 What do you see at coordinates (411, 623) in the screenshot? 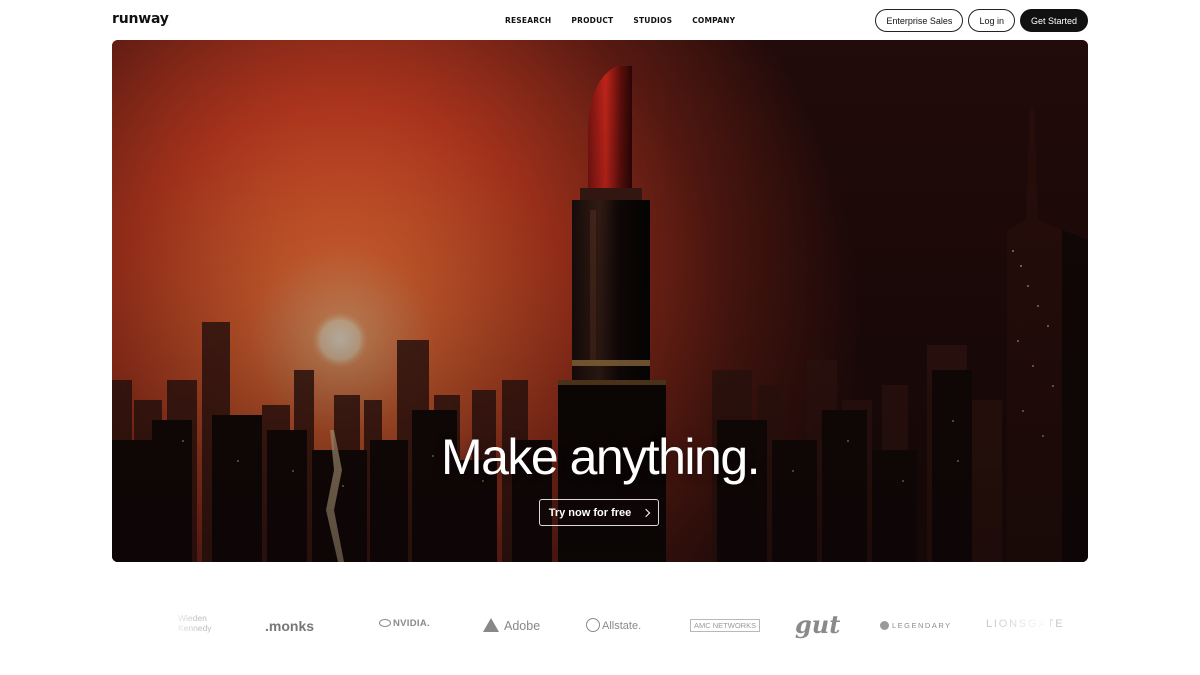
I see `nvidia-wordmark: NVIDIA.` at bounding box center [411, 623].